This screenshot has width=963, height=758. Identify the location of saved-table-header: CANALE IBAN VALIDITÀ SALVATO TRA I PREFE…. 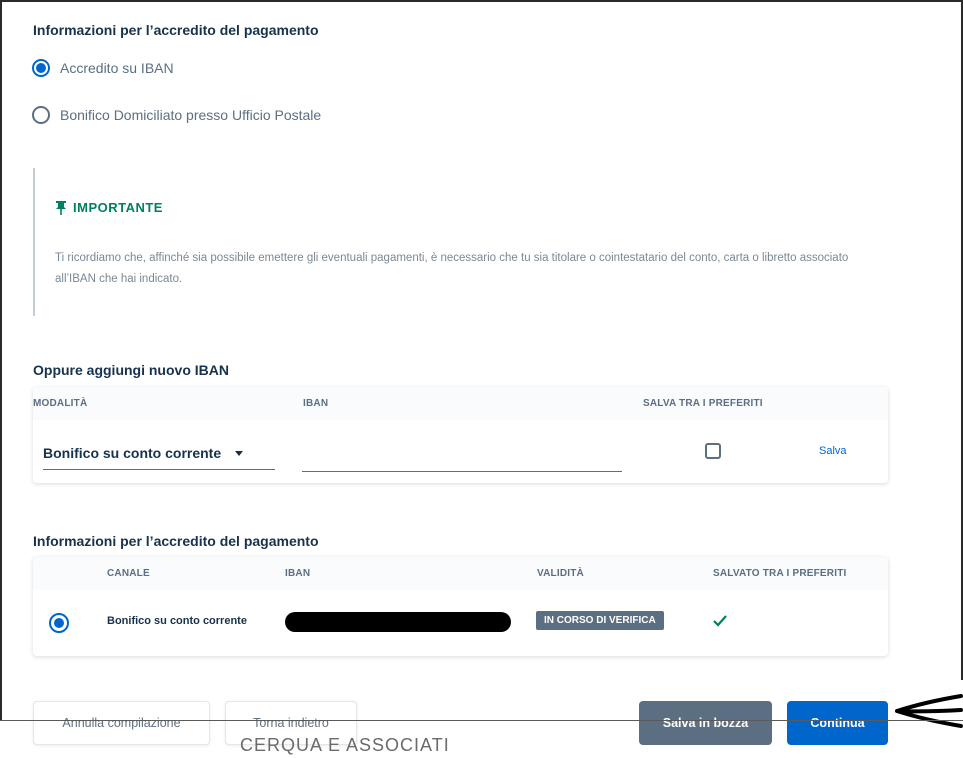
(460, 573).